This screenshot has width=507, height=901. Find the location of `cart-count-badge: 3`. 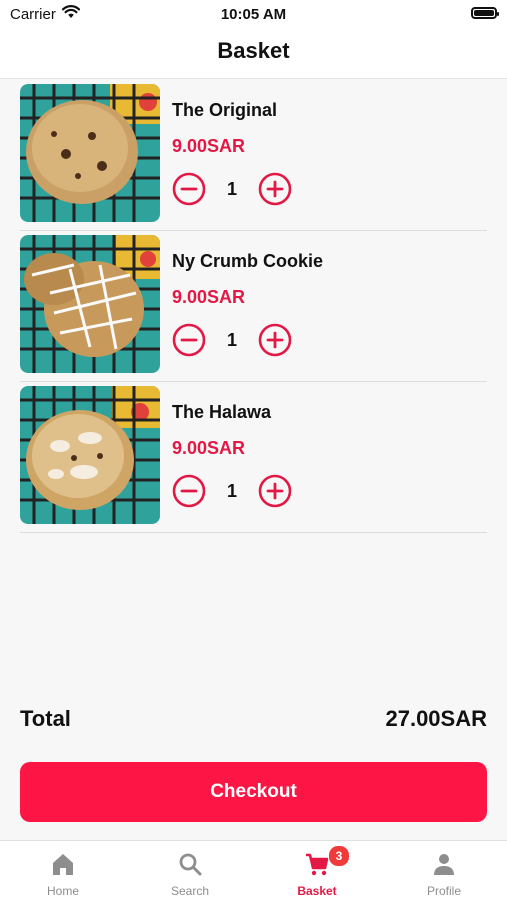

cart-count-badge: 3 is located at coordinates (339, 856).